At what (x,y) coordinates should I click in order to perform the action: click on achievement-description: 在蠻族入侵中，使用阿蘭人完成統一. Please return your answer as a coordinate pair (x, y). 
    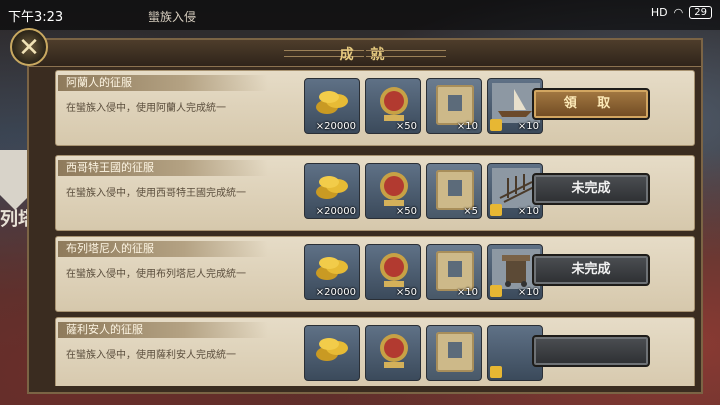
    Looking at the image, I should click on (146, 108).